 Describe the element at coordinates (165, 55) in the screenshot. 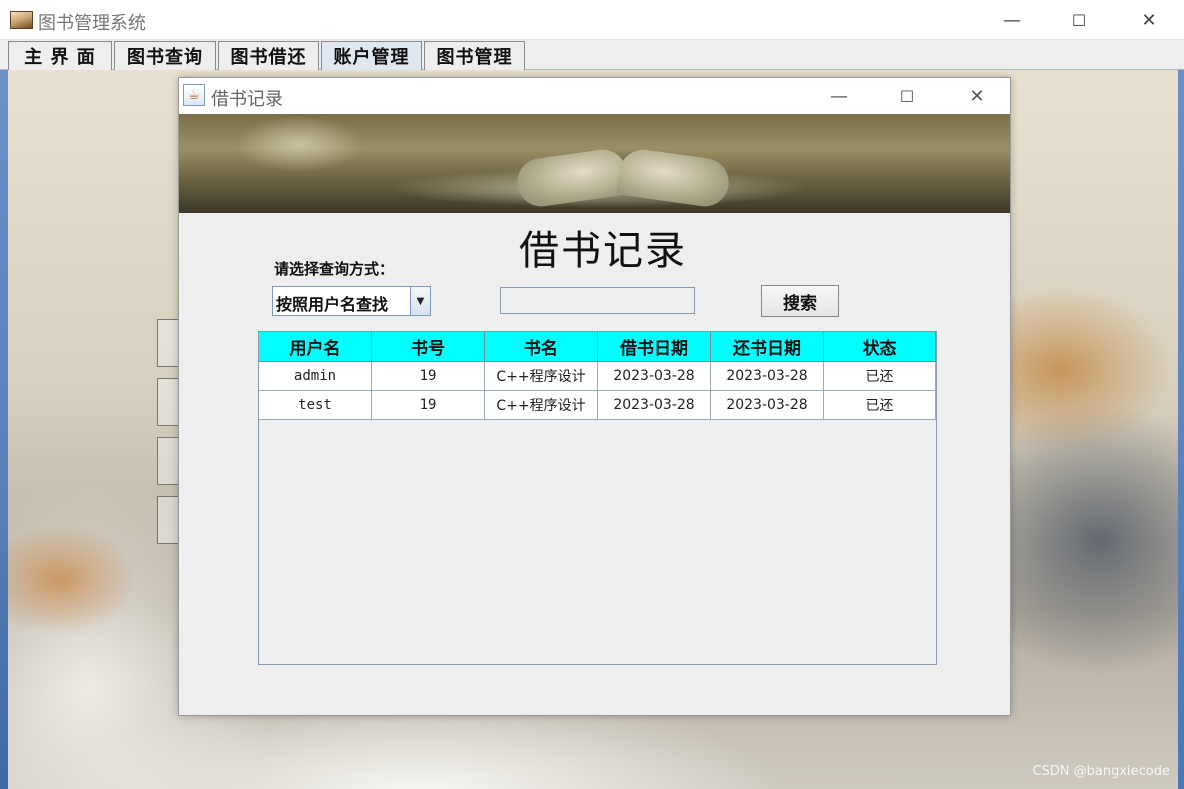

I see `tab-book-query: 图书查询` at that location.